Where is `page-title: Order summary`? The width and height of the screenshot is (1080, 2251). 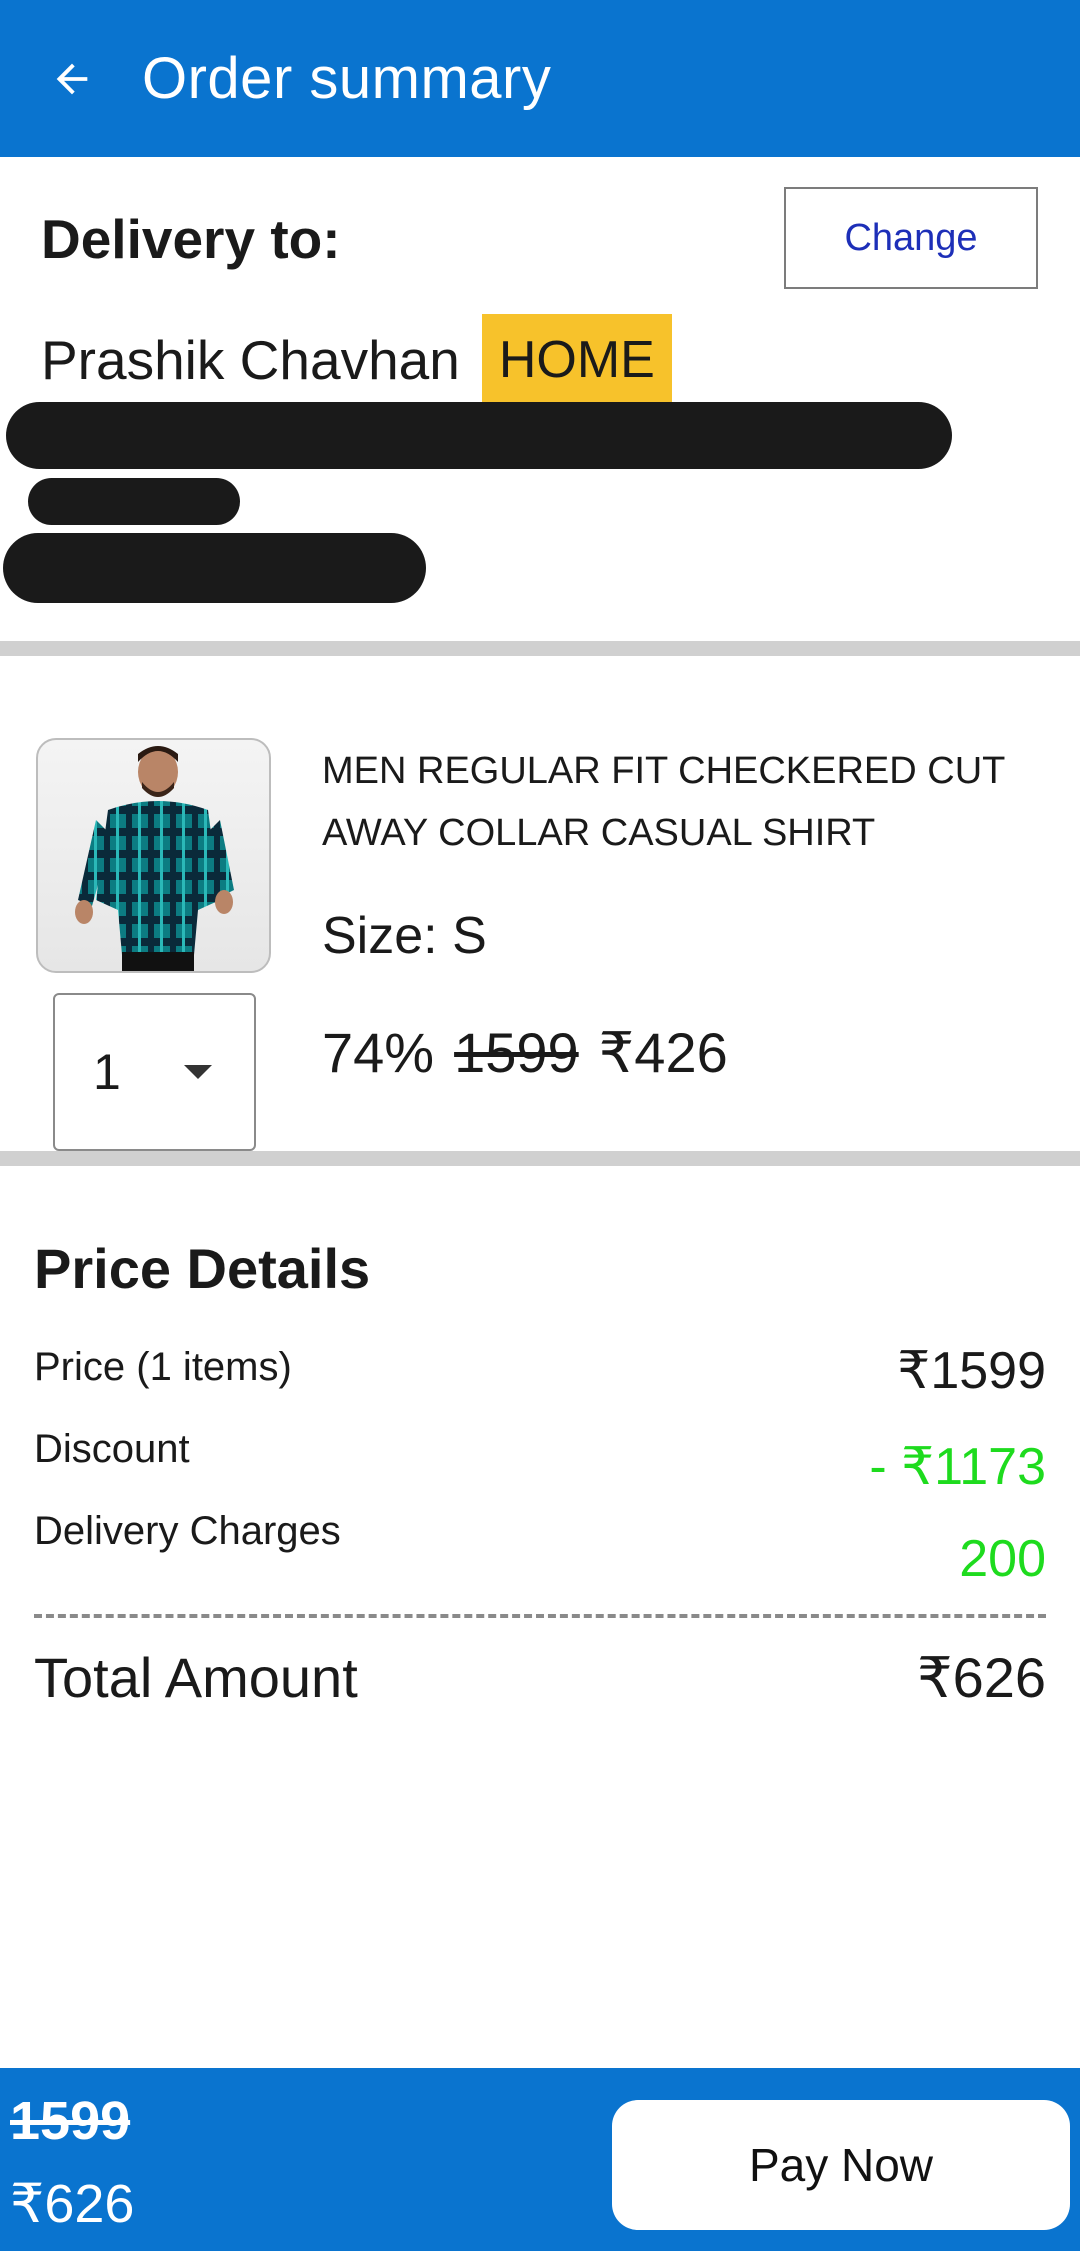 page-title: Order summary is located at coordinates (347, 78).